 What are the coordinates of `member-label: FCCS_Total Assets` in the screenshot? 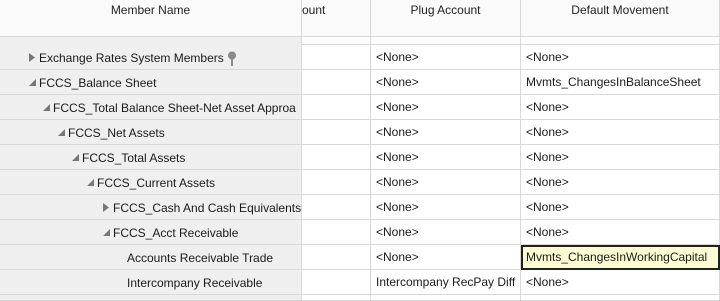 It's located at (134, 157).